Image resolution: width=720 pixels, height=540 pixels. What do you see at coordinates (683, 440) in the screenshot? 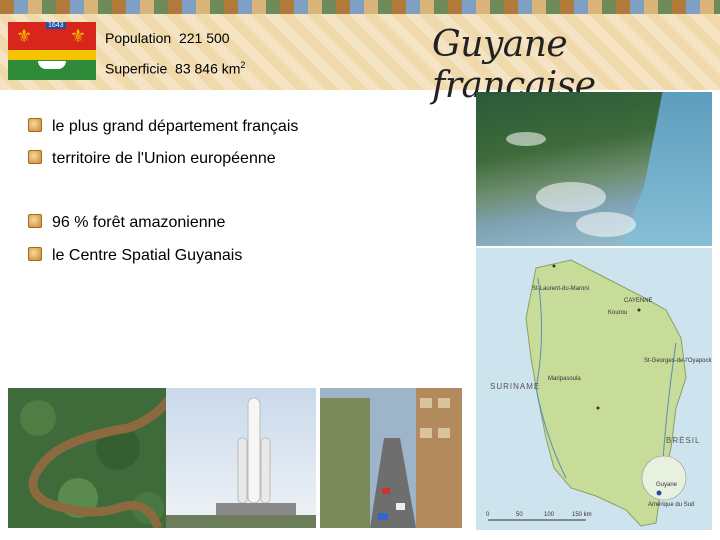
I see `map-neighbor-label: BRÉSIL` at bounding box center [683, 440].